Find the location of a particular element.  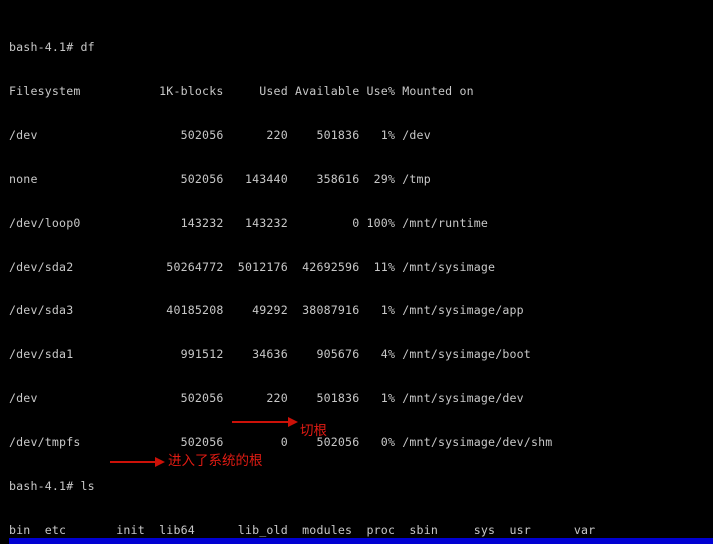

terminal-line: /dev 502056 220 501836 1% /dev is located at coordinates (220, 134).